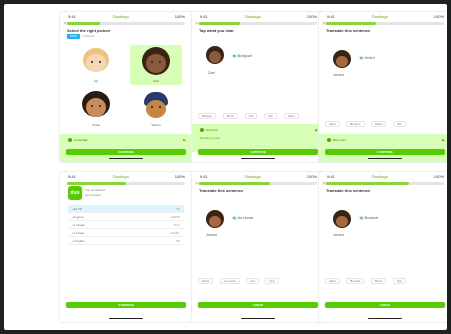 The width and height of the screenshot is (451, 334). I want to click on character-card-oscar: Oscar, so click(96, 109).